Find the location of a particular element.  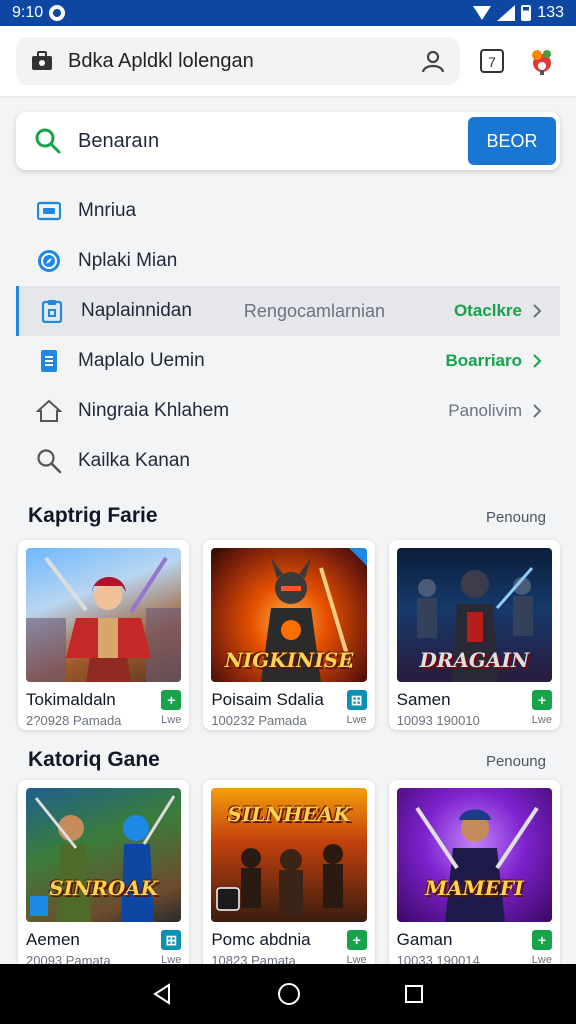

card-title: Poisaim Sdalia is located at coordinates (267, 699).